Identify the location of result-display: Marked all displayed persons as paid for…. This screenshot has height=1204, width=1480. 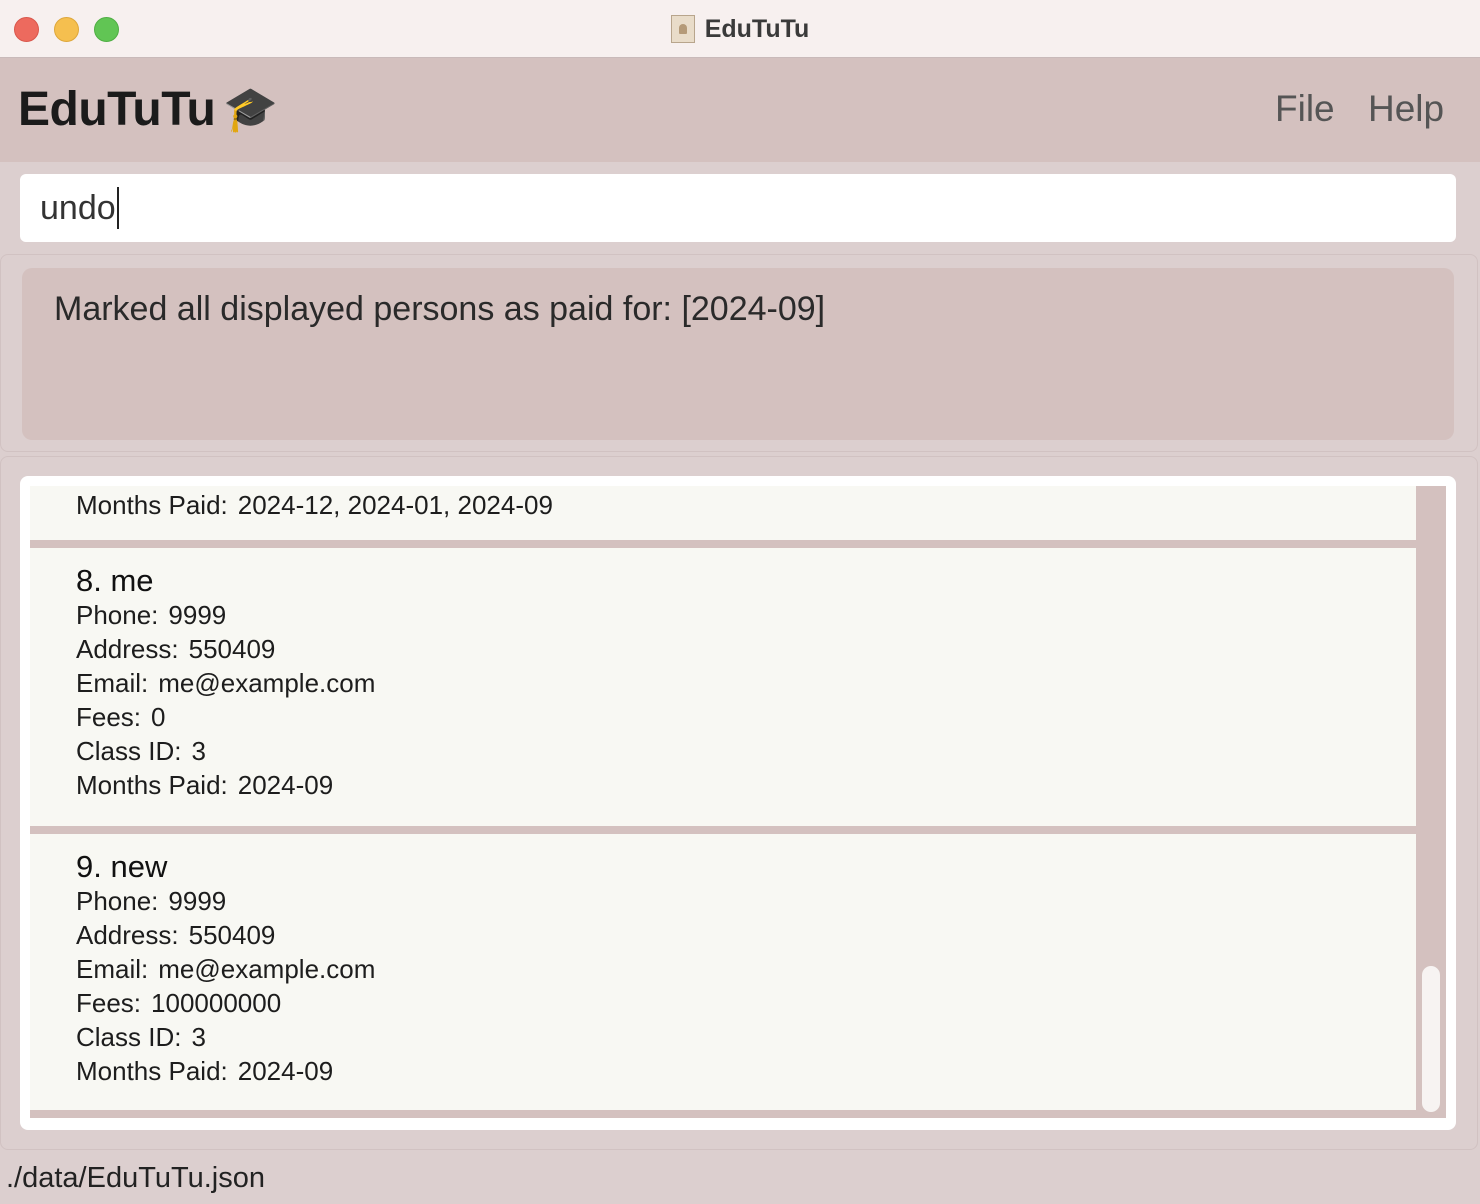
(738, 354).